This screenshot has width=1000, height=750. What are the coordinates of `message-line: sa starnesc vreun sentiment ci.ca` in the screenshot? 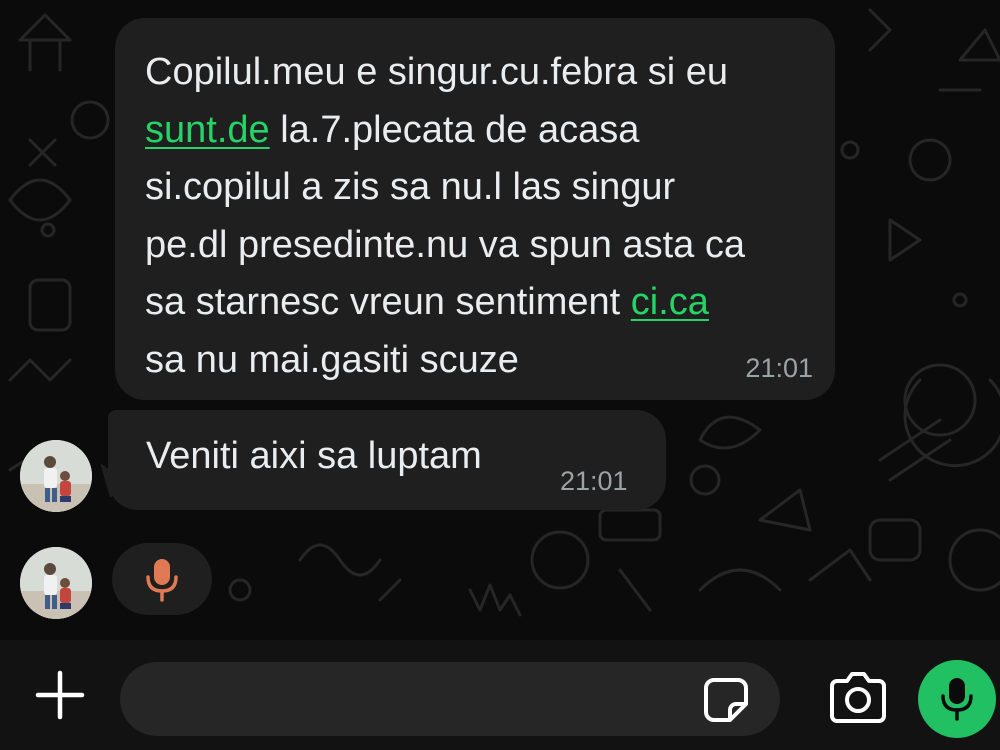 It's located at (475, 303).